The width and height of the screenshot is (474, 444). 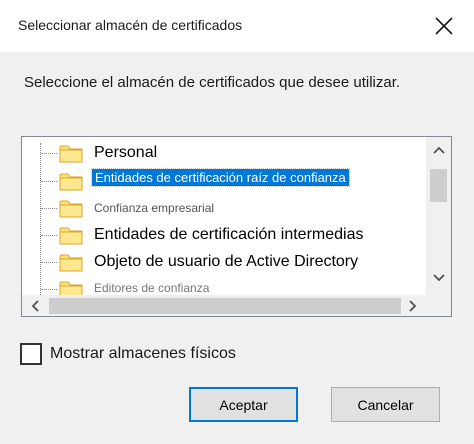 What do you see at coordinates (438, 305) in the screenshot?
I see `scrollbar-corner` at bounding box center [438, 305].